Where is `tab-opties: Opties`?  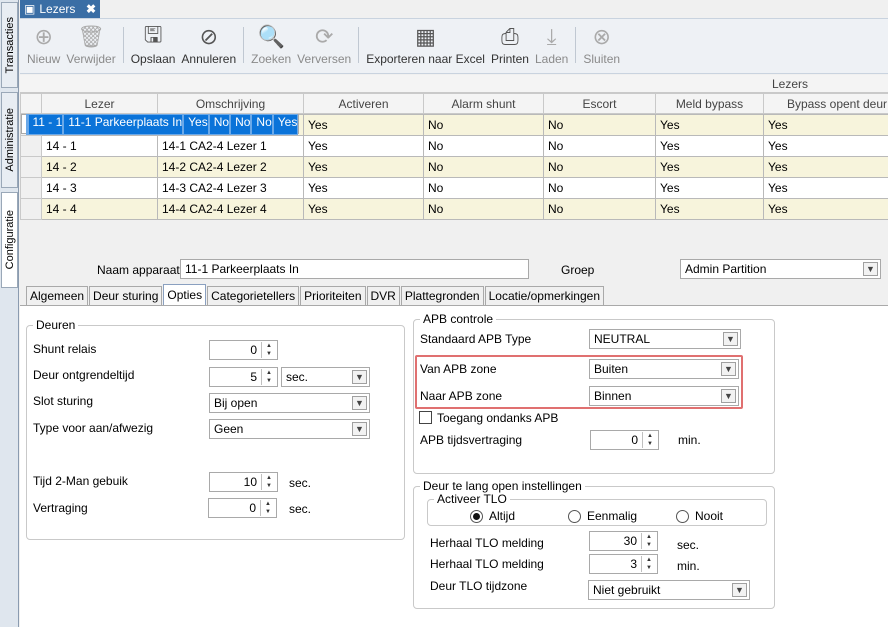 tab-opties: Opties is located at coordinates (185, 294).